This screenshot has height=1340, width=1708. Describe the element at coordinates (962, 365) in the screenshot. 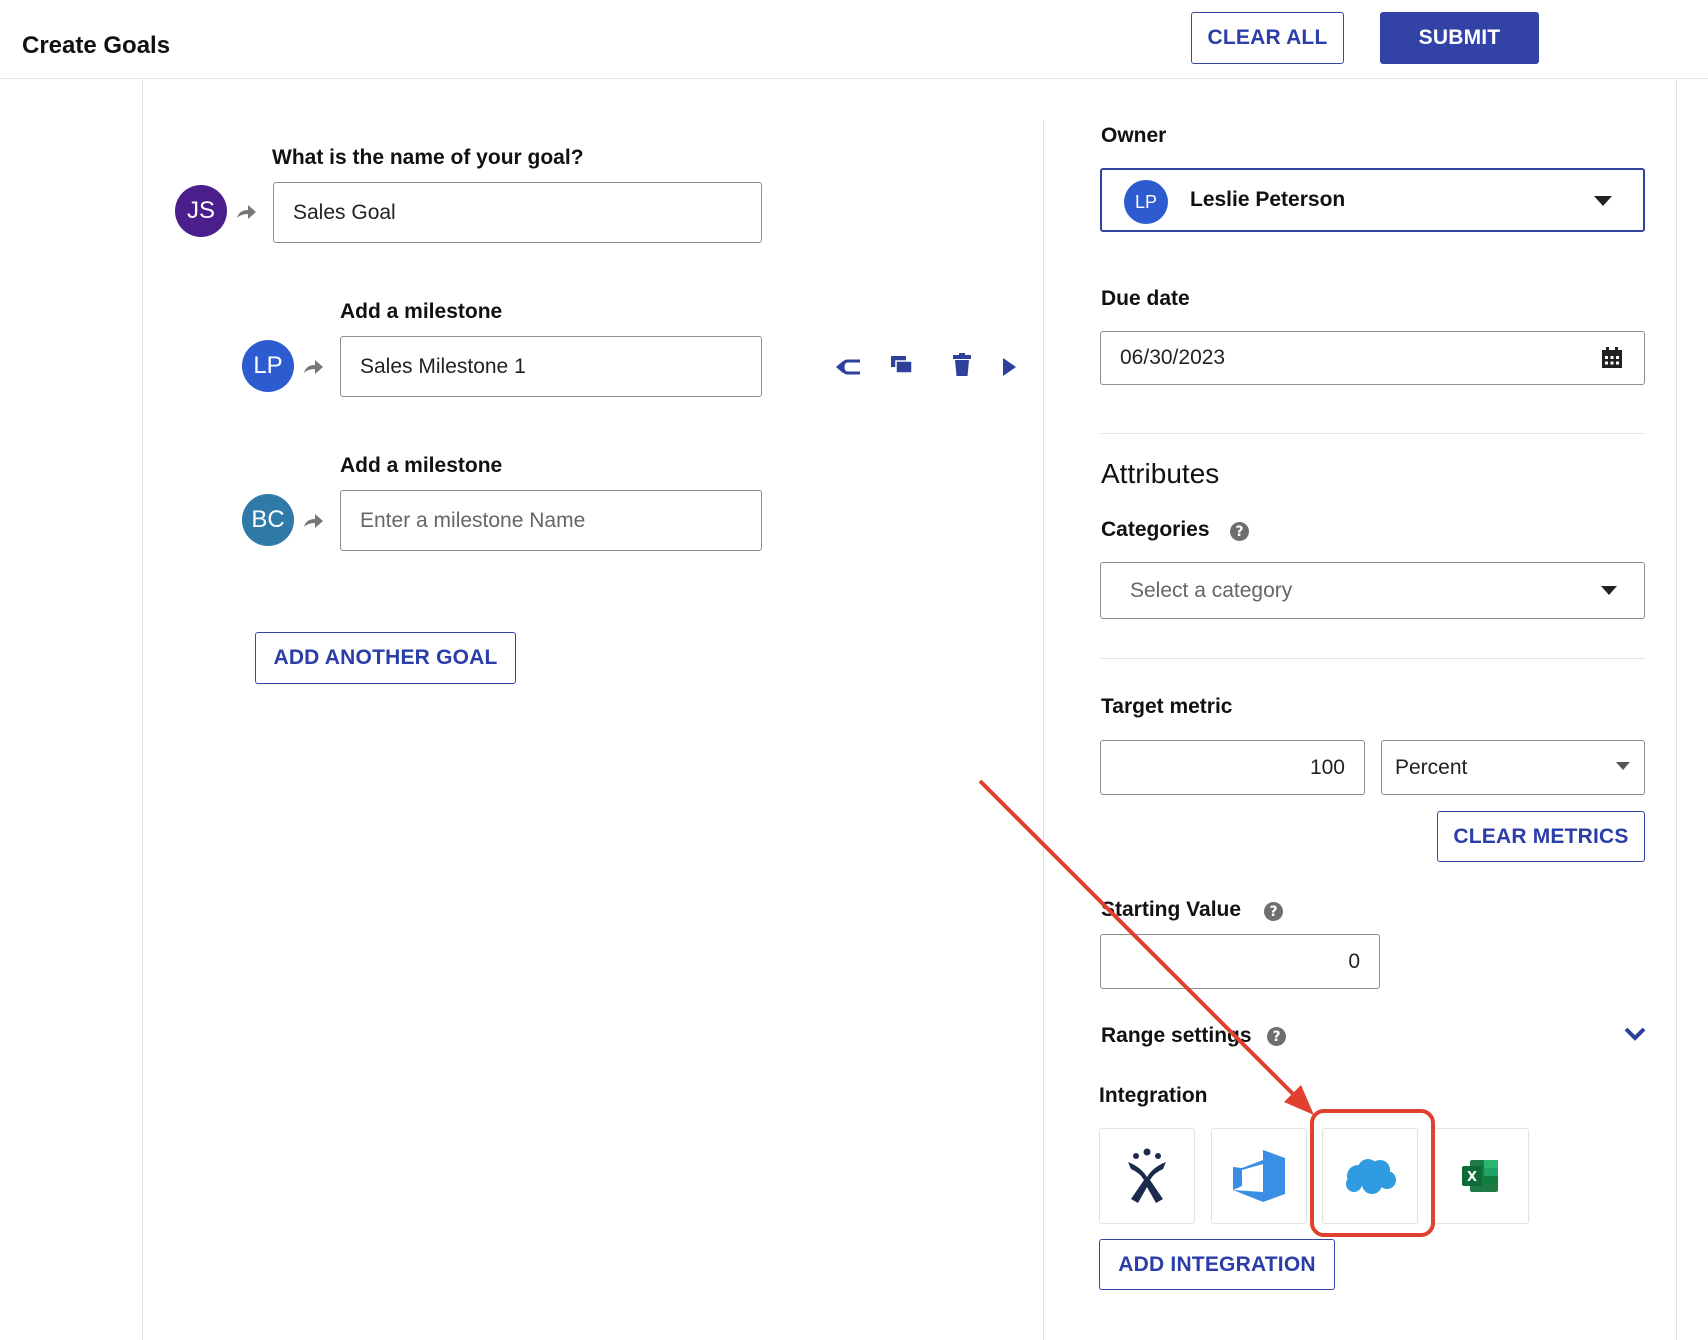

I see `trash-icon` at that location.